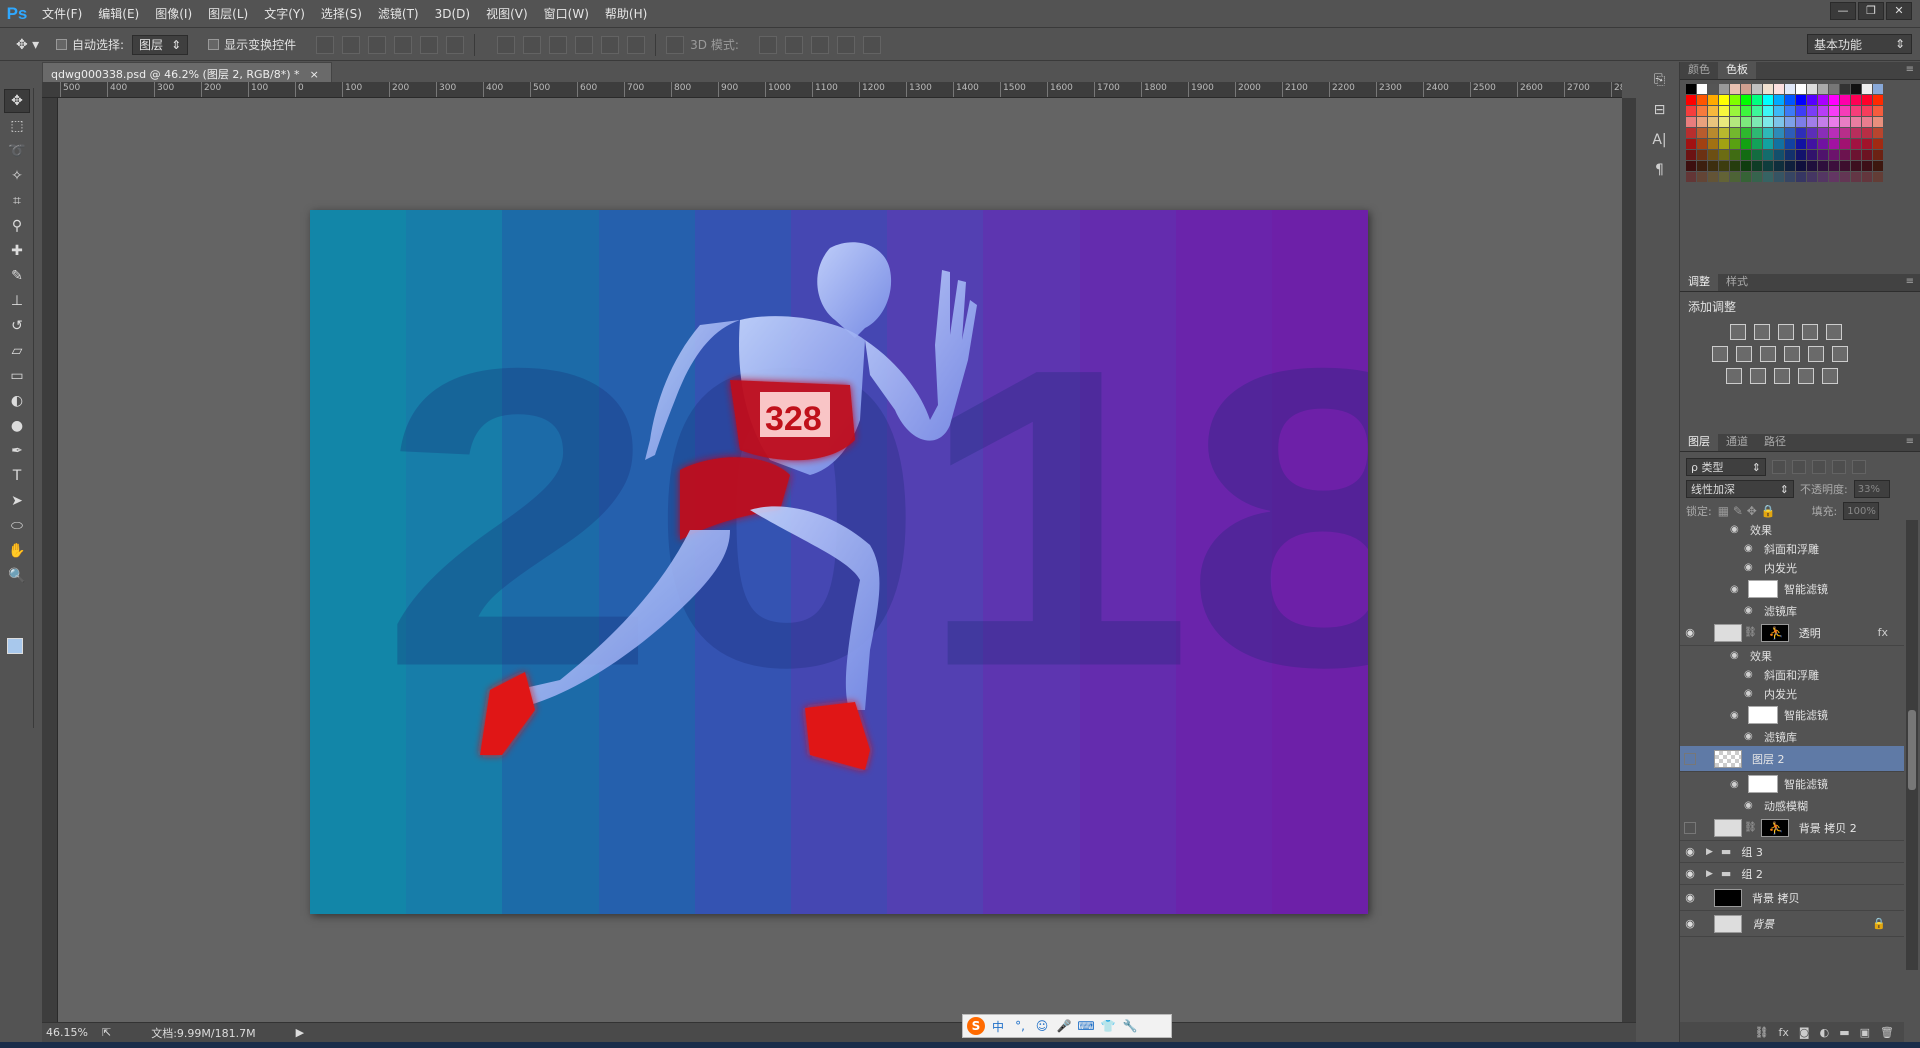  What do you see at coordinates (1774, 632) in the screenshot?
I see `layer-mask-thumbnail: ⛹` at bounding box center [1774, 632].